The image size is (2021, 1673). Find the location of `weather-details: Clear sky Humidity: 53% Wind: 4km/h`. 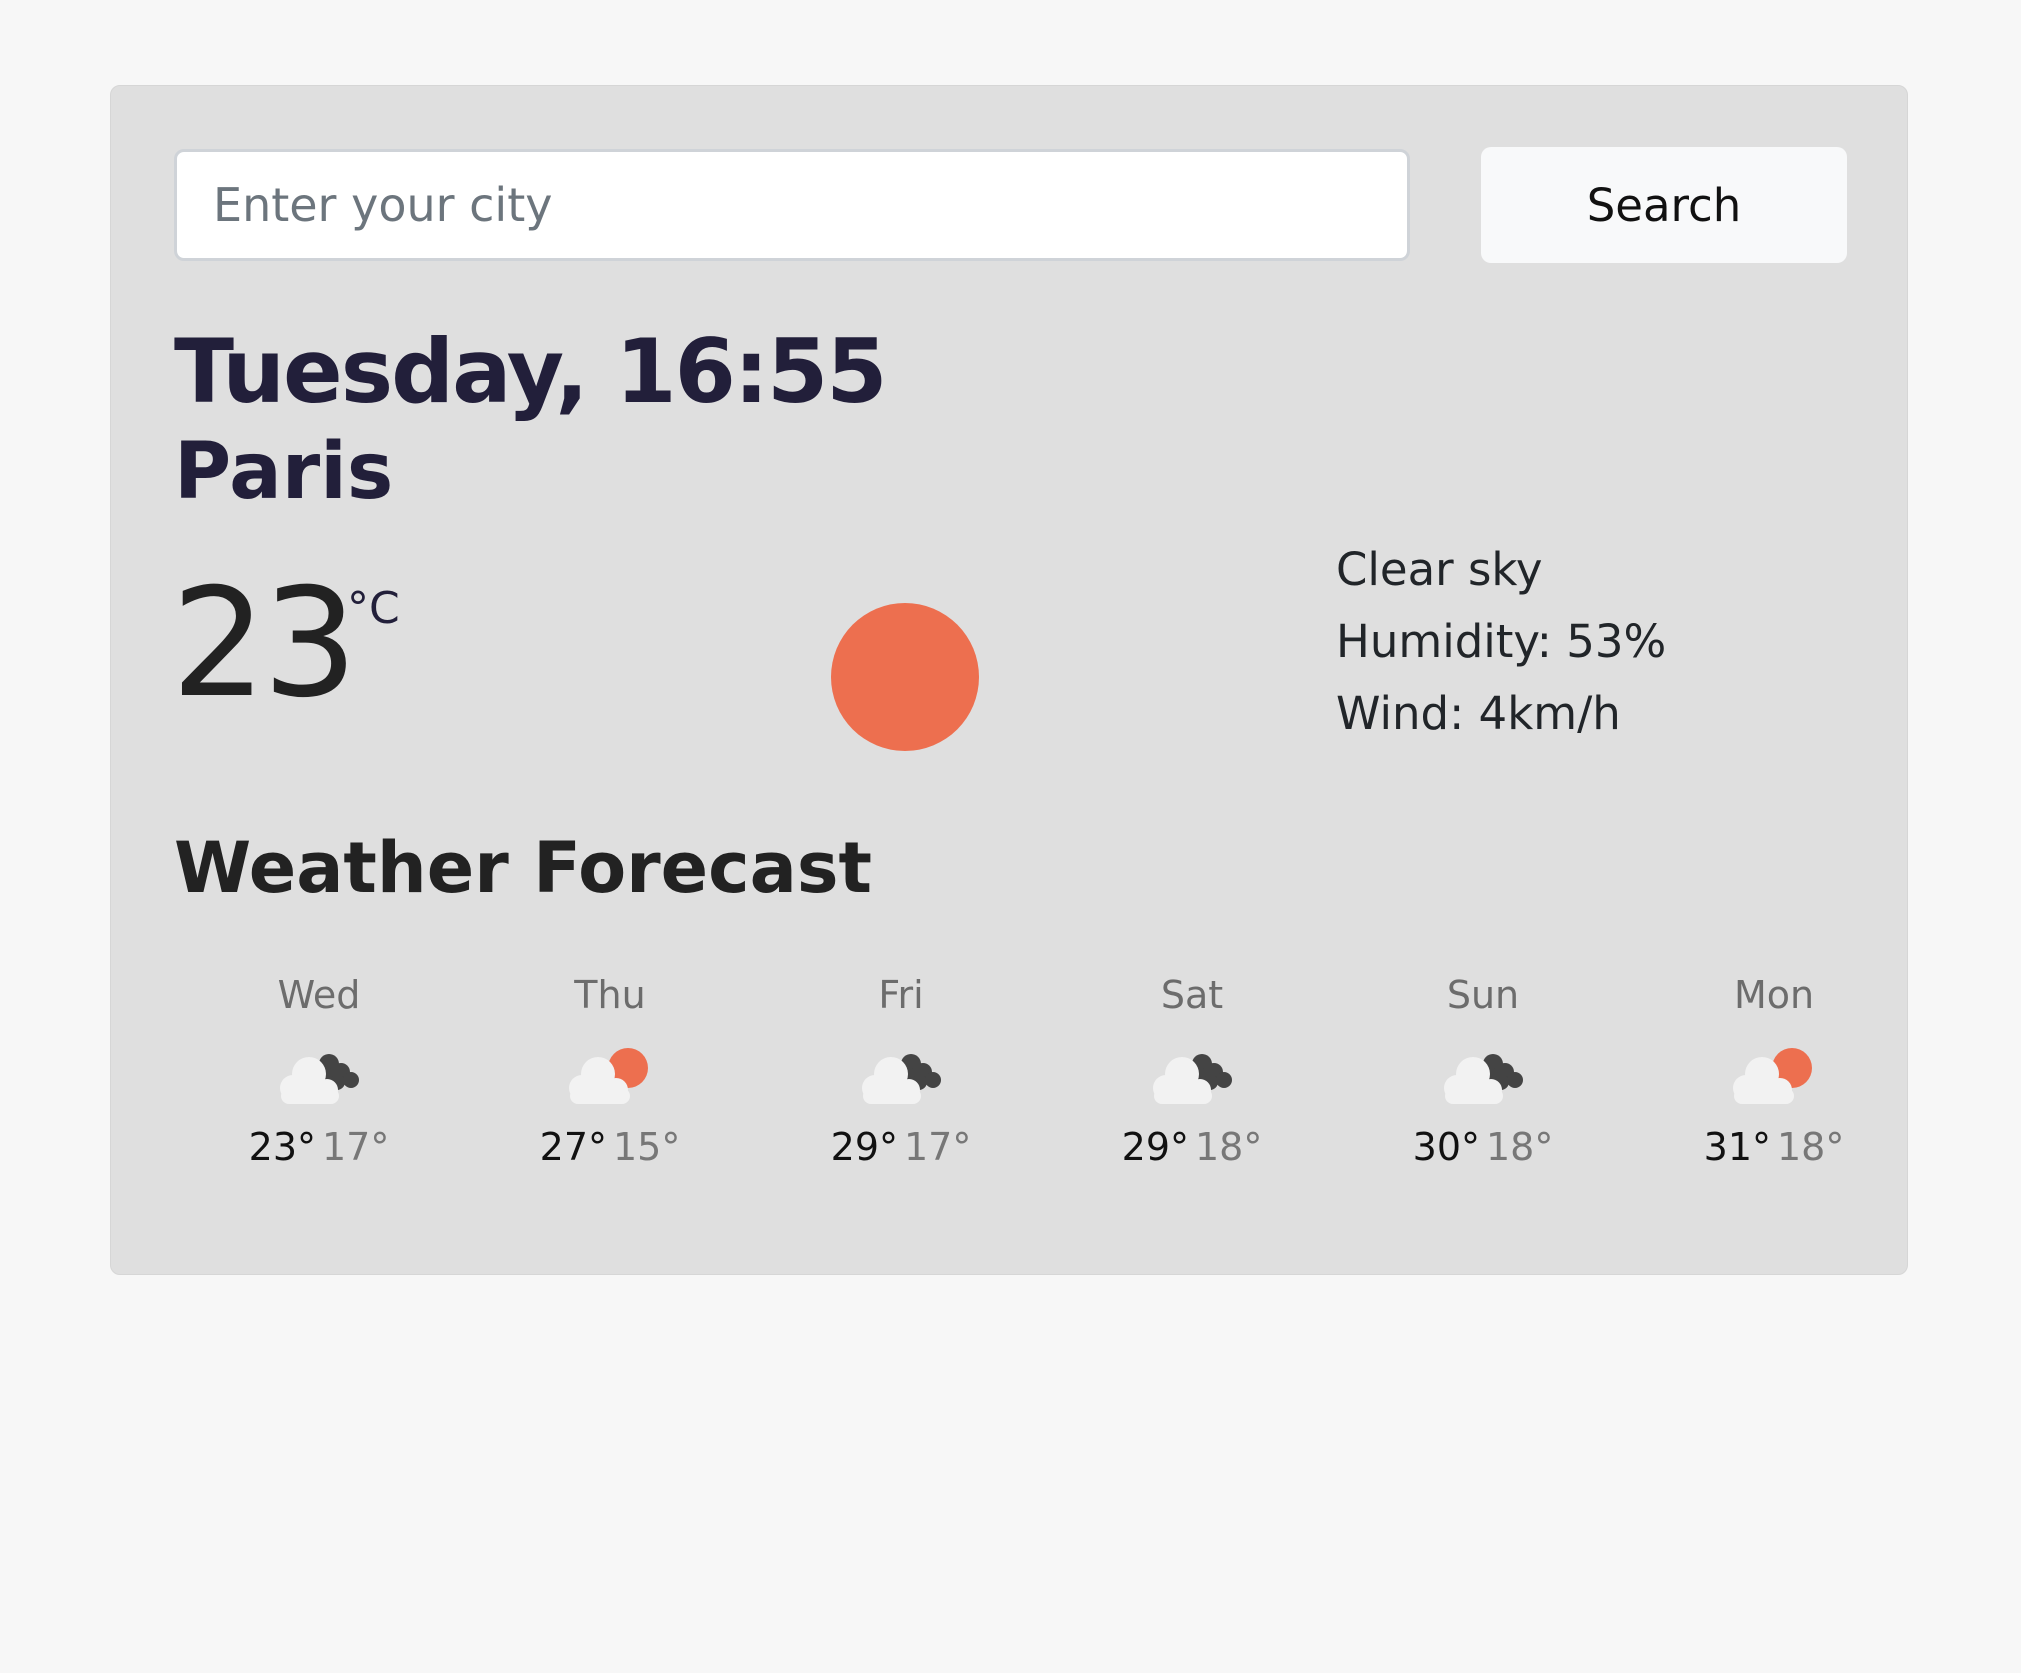

weather-details: Clear sky Humidity: 53% Wind: 4km/h is located at coordinates (1501, 642).